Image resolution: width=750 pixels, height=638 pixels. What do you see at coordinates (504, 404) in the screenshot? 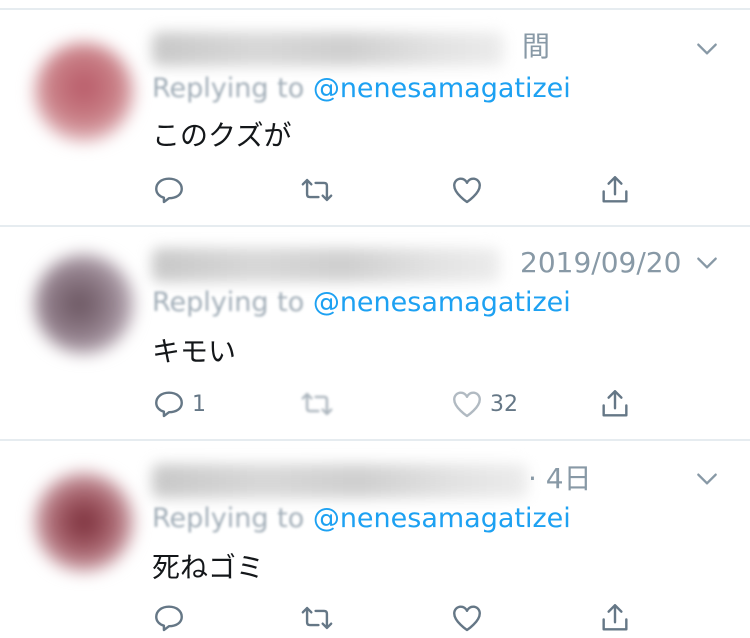
I see `like-count: 32` at bounding box center [504, 404].